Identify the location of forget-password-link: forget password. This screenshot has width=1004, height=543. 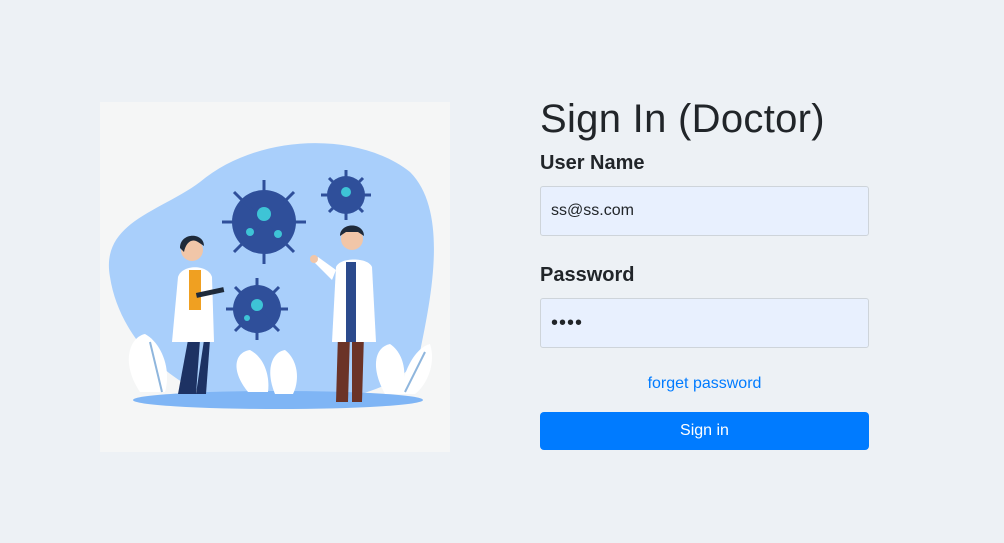
(704, 384).